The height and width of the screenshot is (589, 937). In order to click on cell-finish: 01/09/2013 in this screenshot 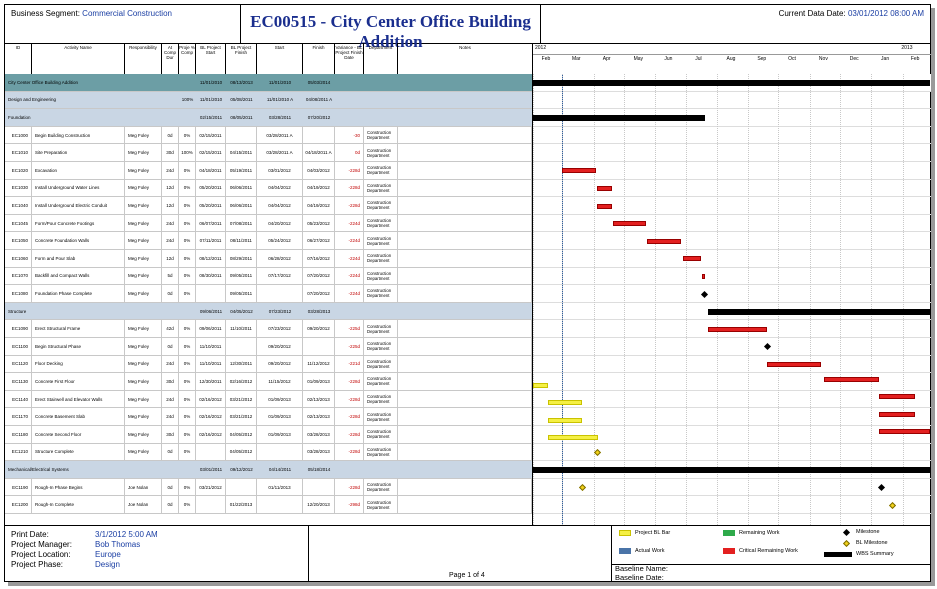, I will do `click(319, 381)`.